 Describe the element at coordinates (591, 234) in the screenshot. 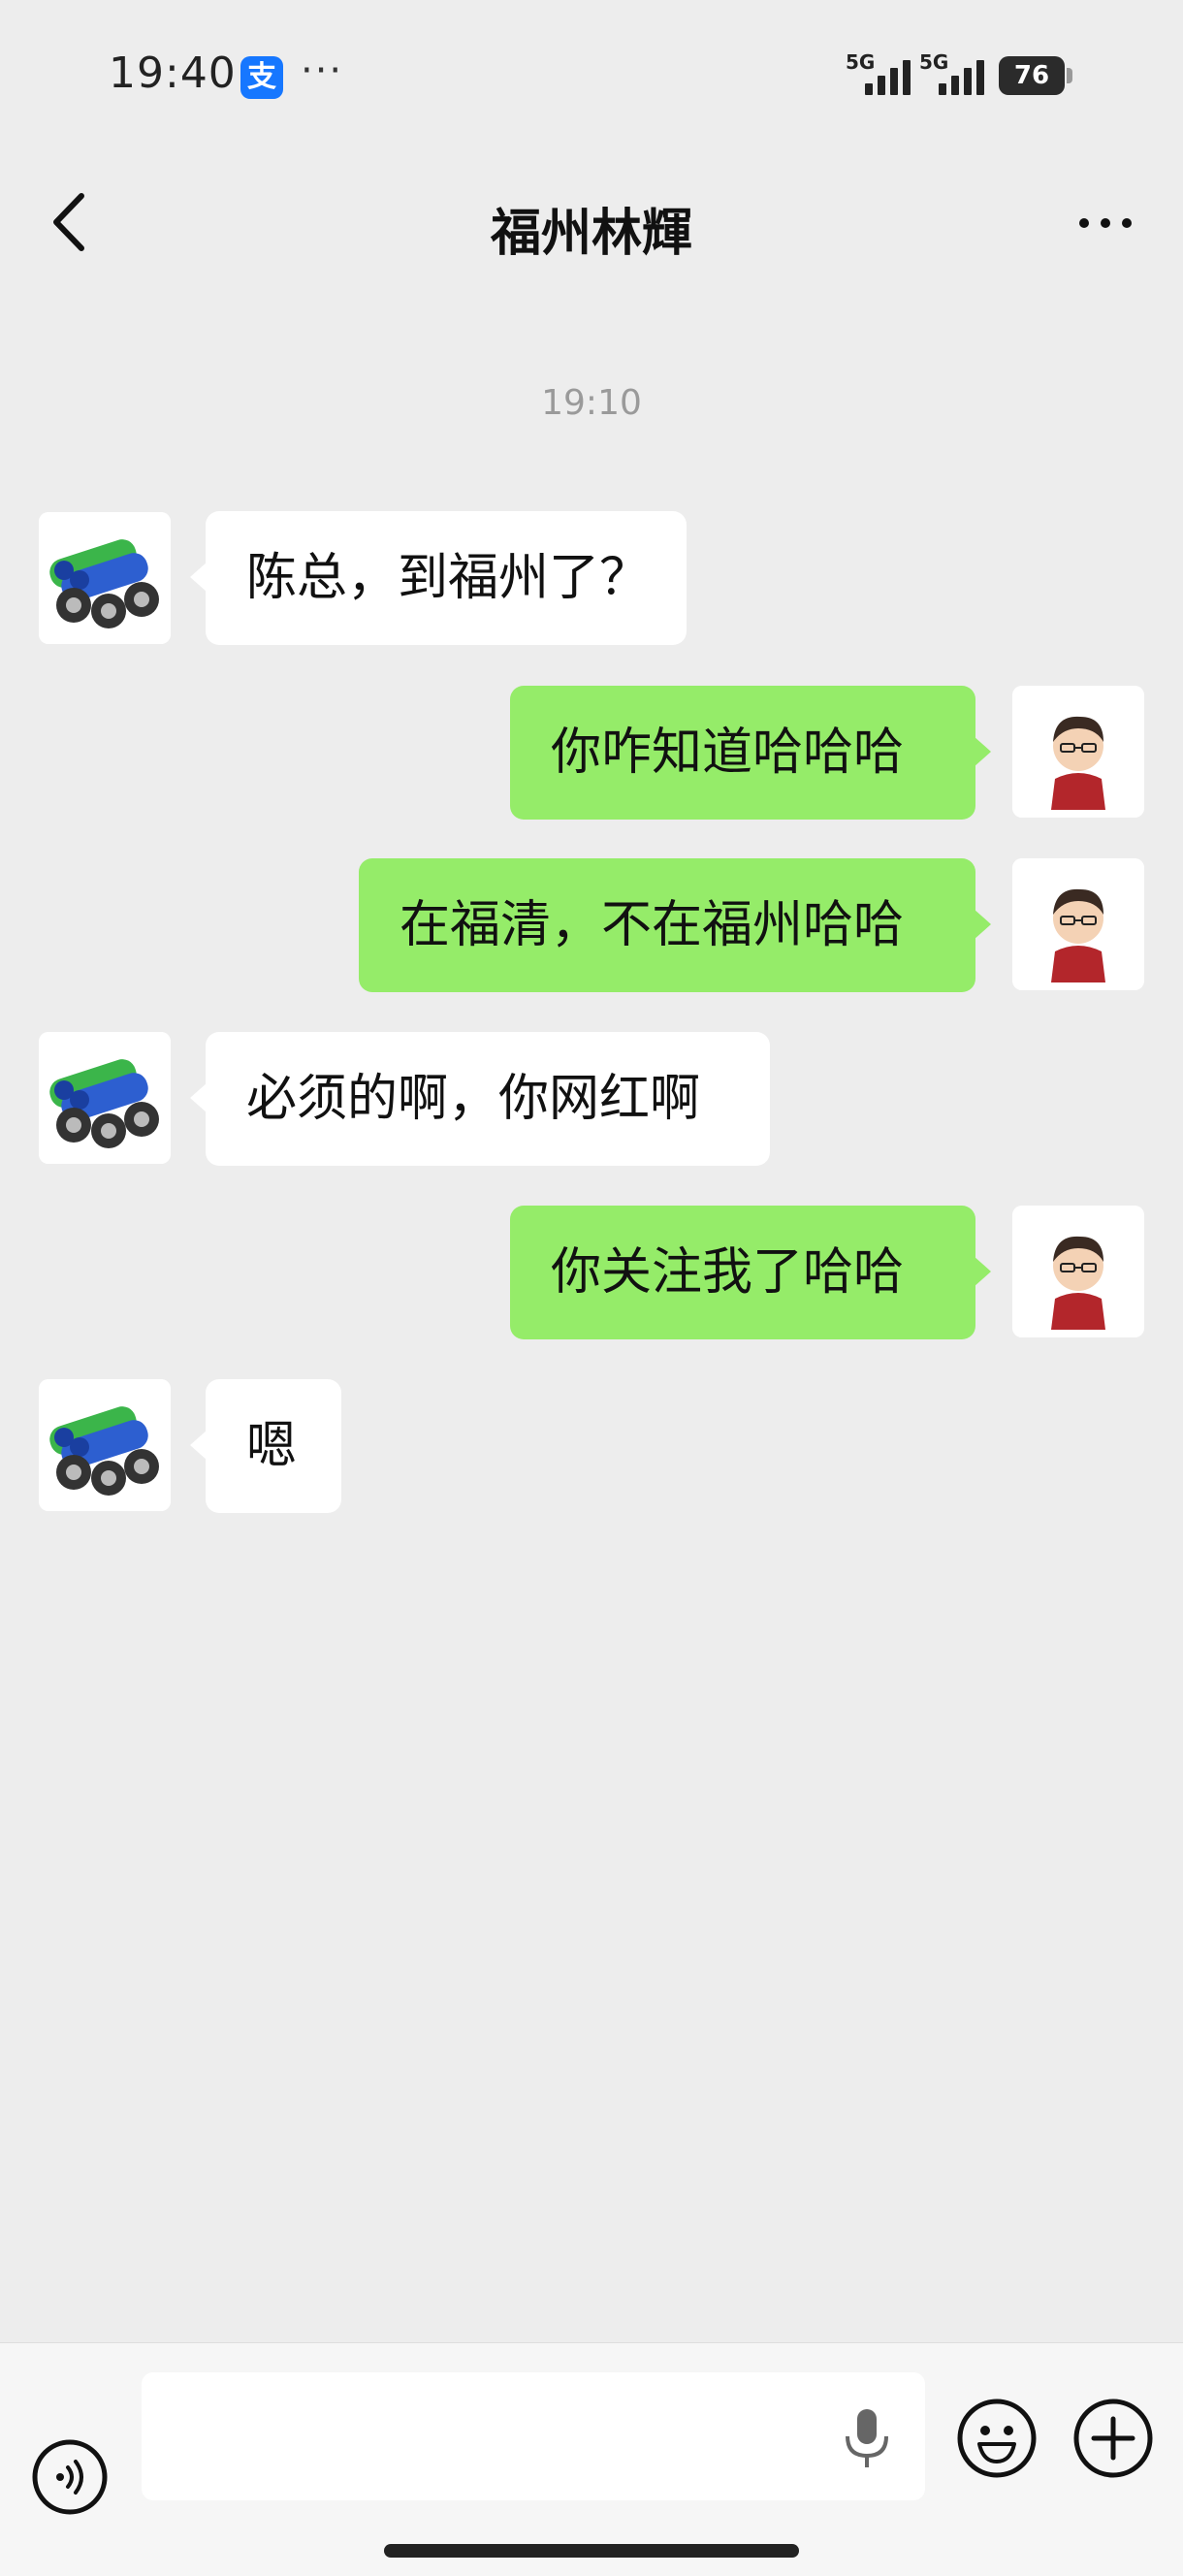

I see `chat-title: 福州林輝` at that location.